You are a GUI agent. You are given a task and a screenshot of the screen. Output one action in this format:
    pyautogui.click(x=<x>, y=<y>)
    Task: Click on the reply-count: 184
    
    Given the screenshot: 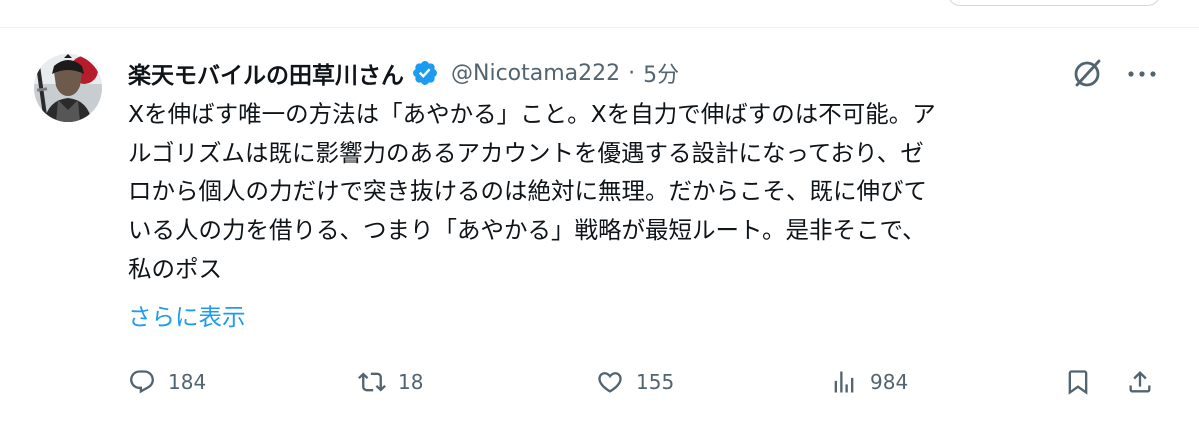 What is the action you would take?
    pyautogui.click(x=187, y=382)
    